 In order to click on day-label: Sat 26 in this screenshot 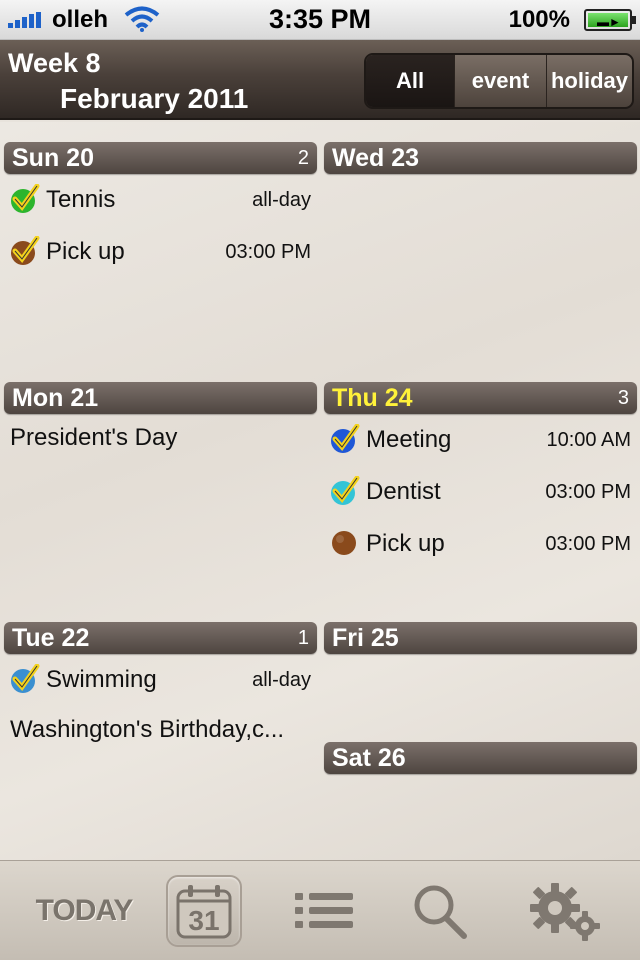, I will do `click(369, 758)`.